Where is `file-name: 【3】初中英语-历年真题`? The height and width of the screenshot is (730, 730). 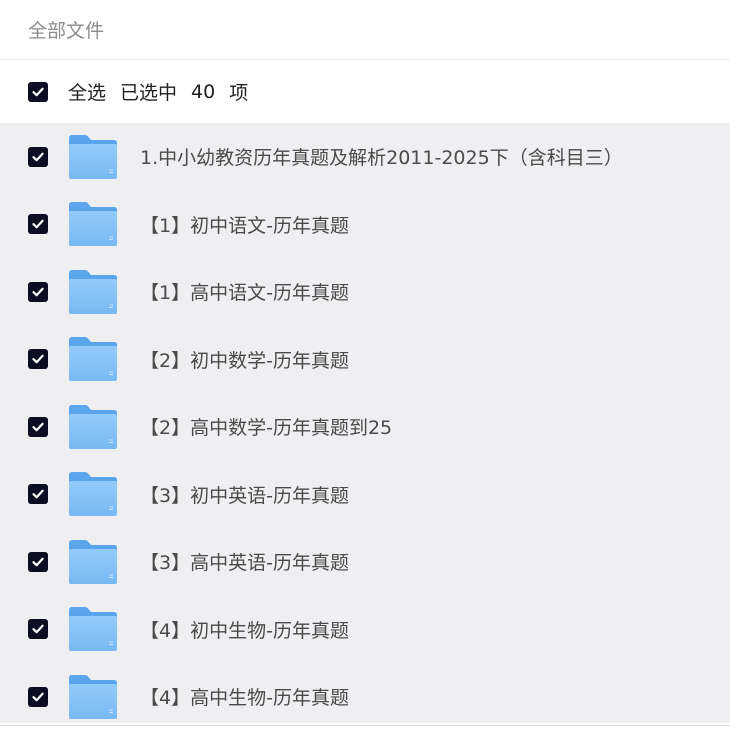
file-name: 【3】初中英语-历年真题 is located at coordinates (244, 494).